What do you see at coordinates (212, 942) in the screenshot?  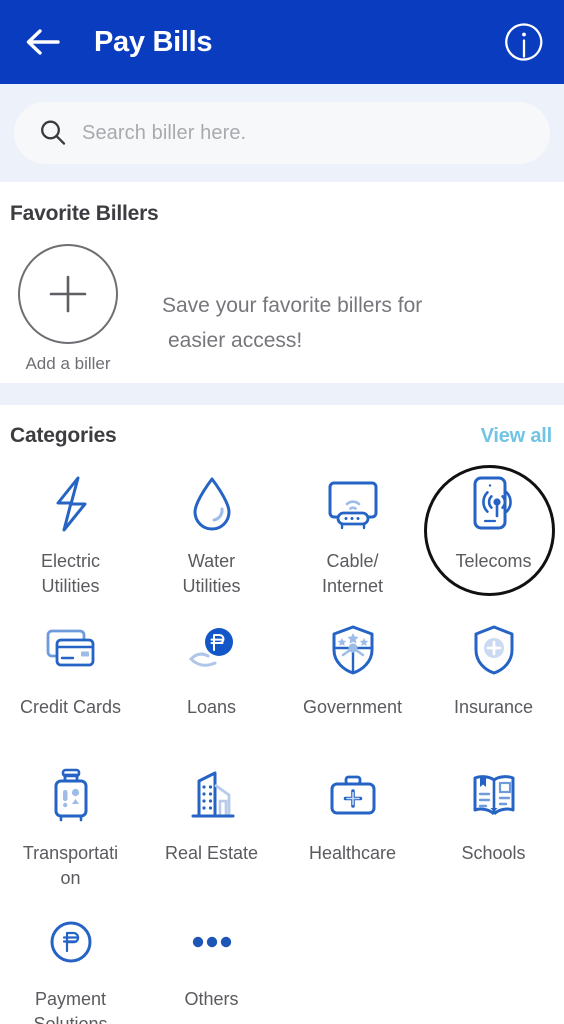 I see `ellipsis-icon` at bounding box center [212, 942].